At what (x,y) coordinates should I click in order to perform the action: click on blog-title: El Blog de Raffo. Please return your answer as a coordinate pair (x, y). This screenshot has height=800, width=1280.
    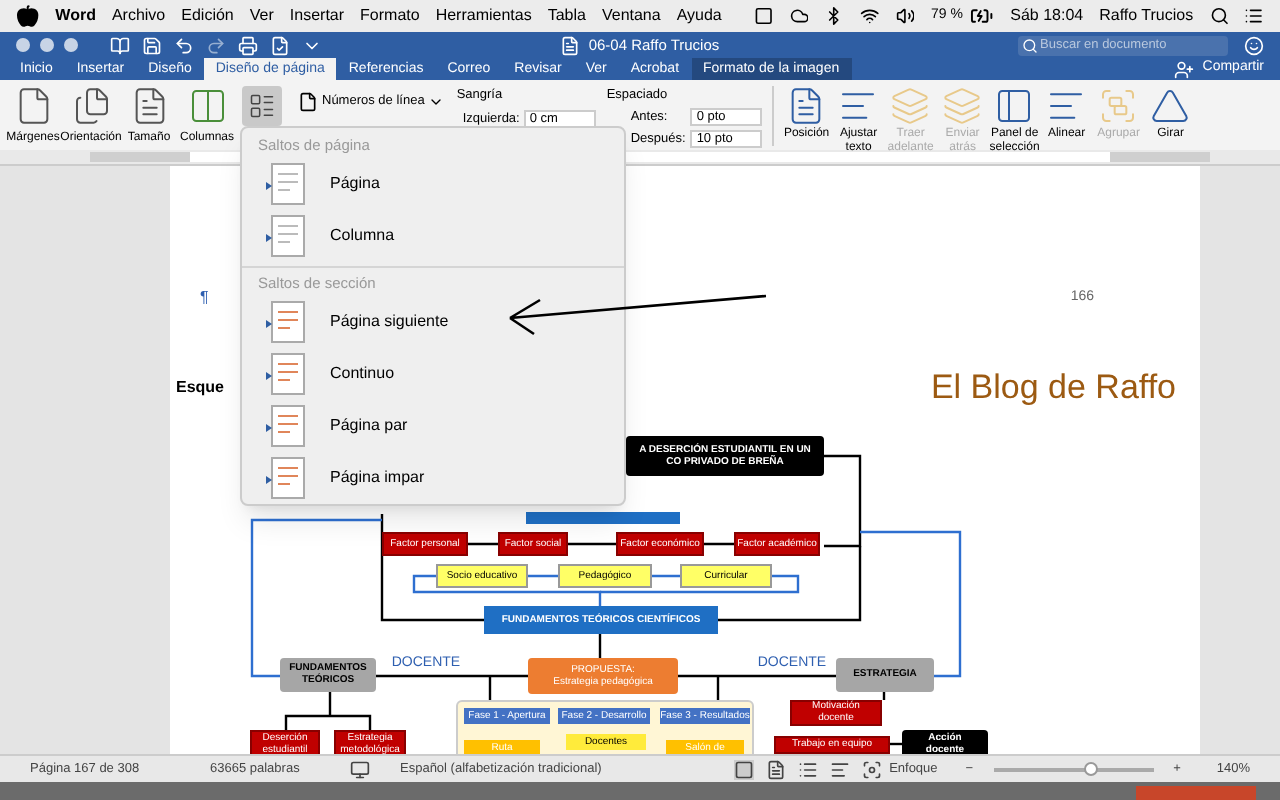
    Looking at the image, I should click on (1053, 388).